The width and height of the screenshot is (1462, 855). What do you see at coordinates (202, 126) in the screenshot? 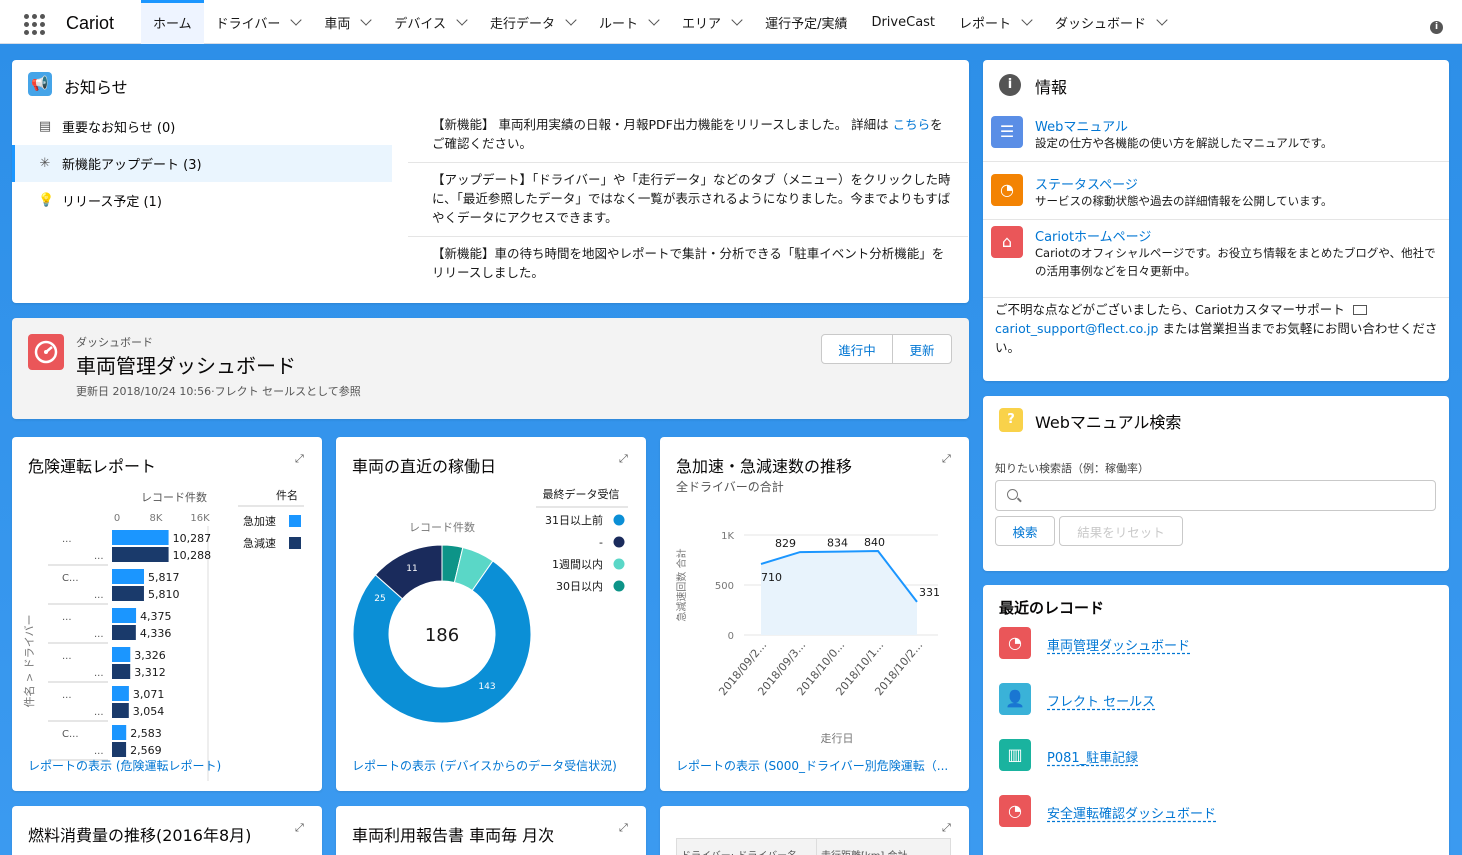
I see `announcement-category: ▤ 重要なお知らせ (0)` at bounding box center [202, 126].